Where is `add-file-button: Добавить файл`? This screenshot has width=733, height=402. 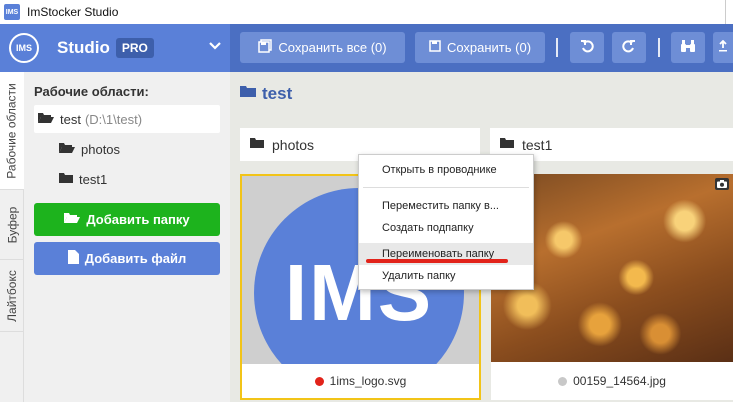
add-file-button: Добавить файл is located at coordinates (127, 258).